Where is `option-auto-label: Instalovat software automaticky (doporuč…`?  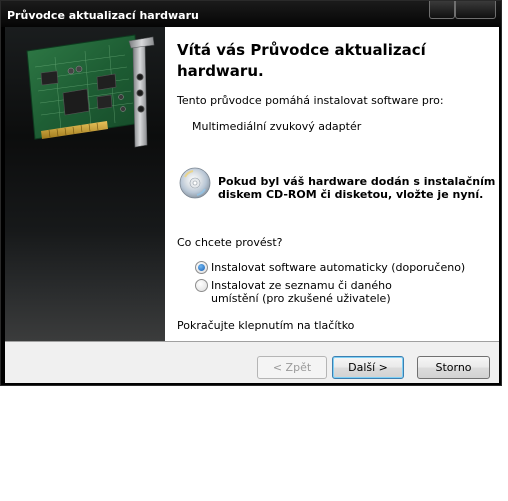 option-auto-label: Instalovat software automaticky (doporuč… is located at coordinates (338, 267).